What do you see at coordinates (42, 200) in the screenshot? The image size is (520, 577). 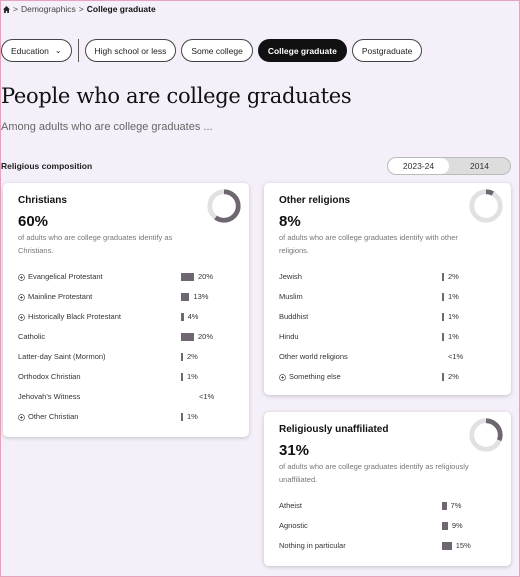 I see `card-title: Christians` at bounding box center [42, 200].